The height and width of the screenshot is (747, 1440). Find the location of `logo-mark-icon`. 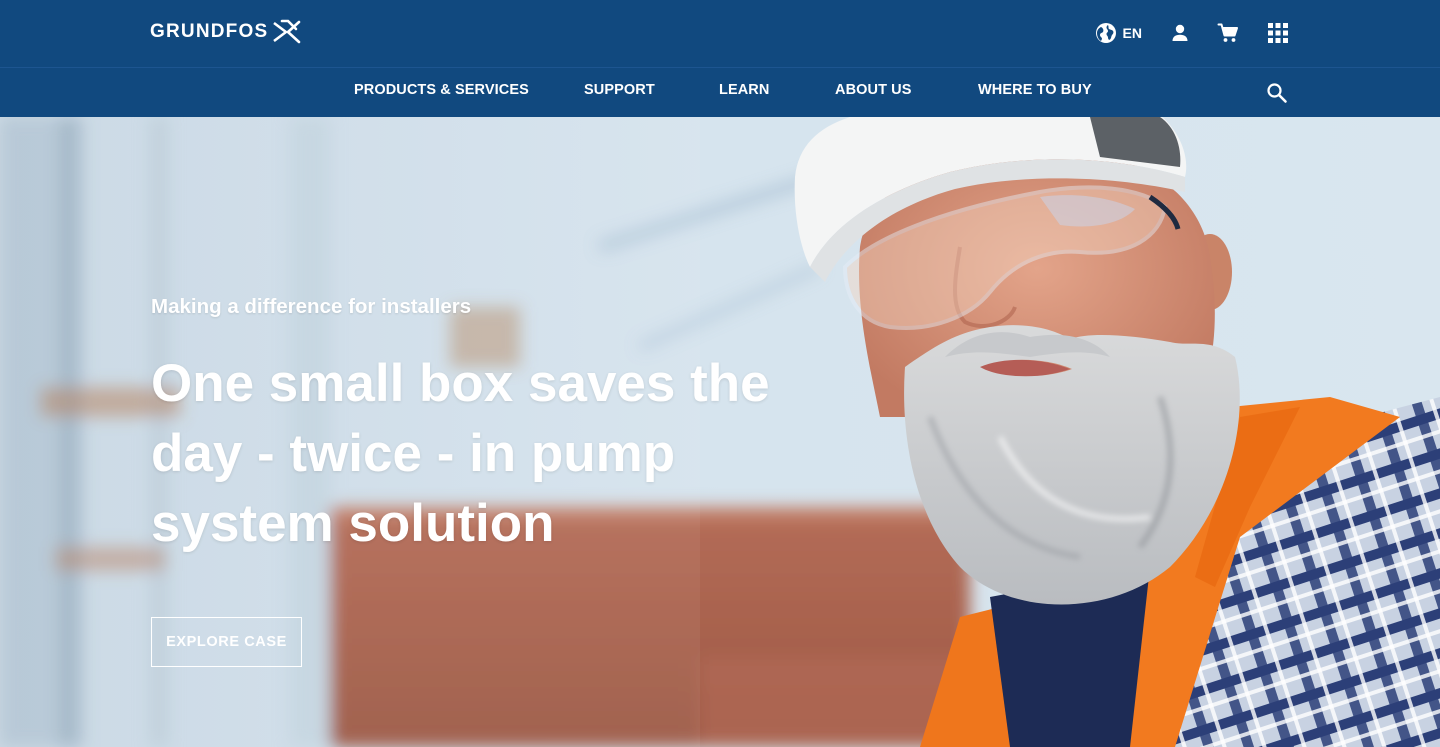

logo-mark-icon is located at coordinates (287, 31).